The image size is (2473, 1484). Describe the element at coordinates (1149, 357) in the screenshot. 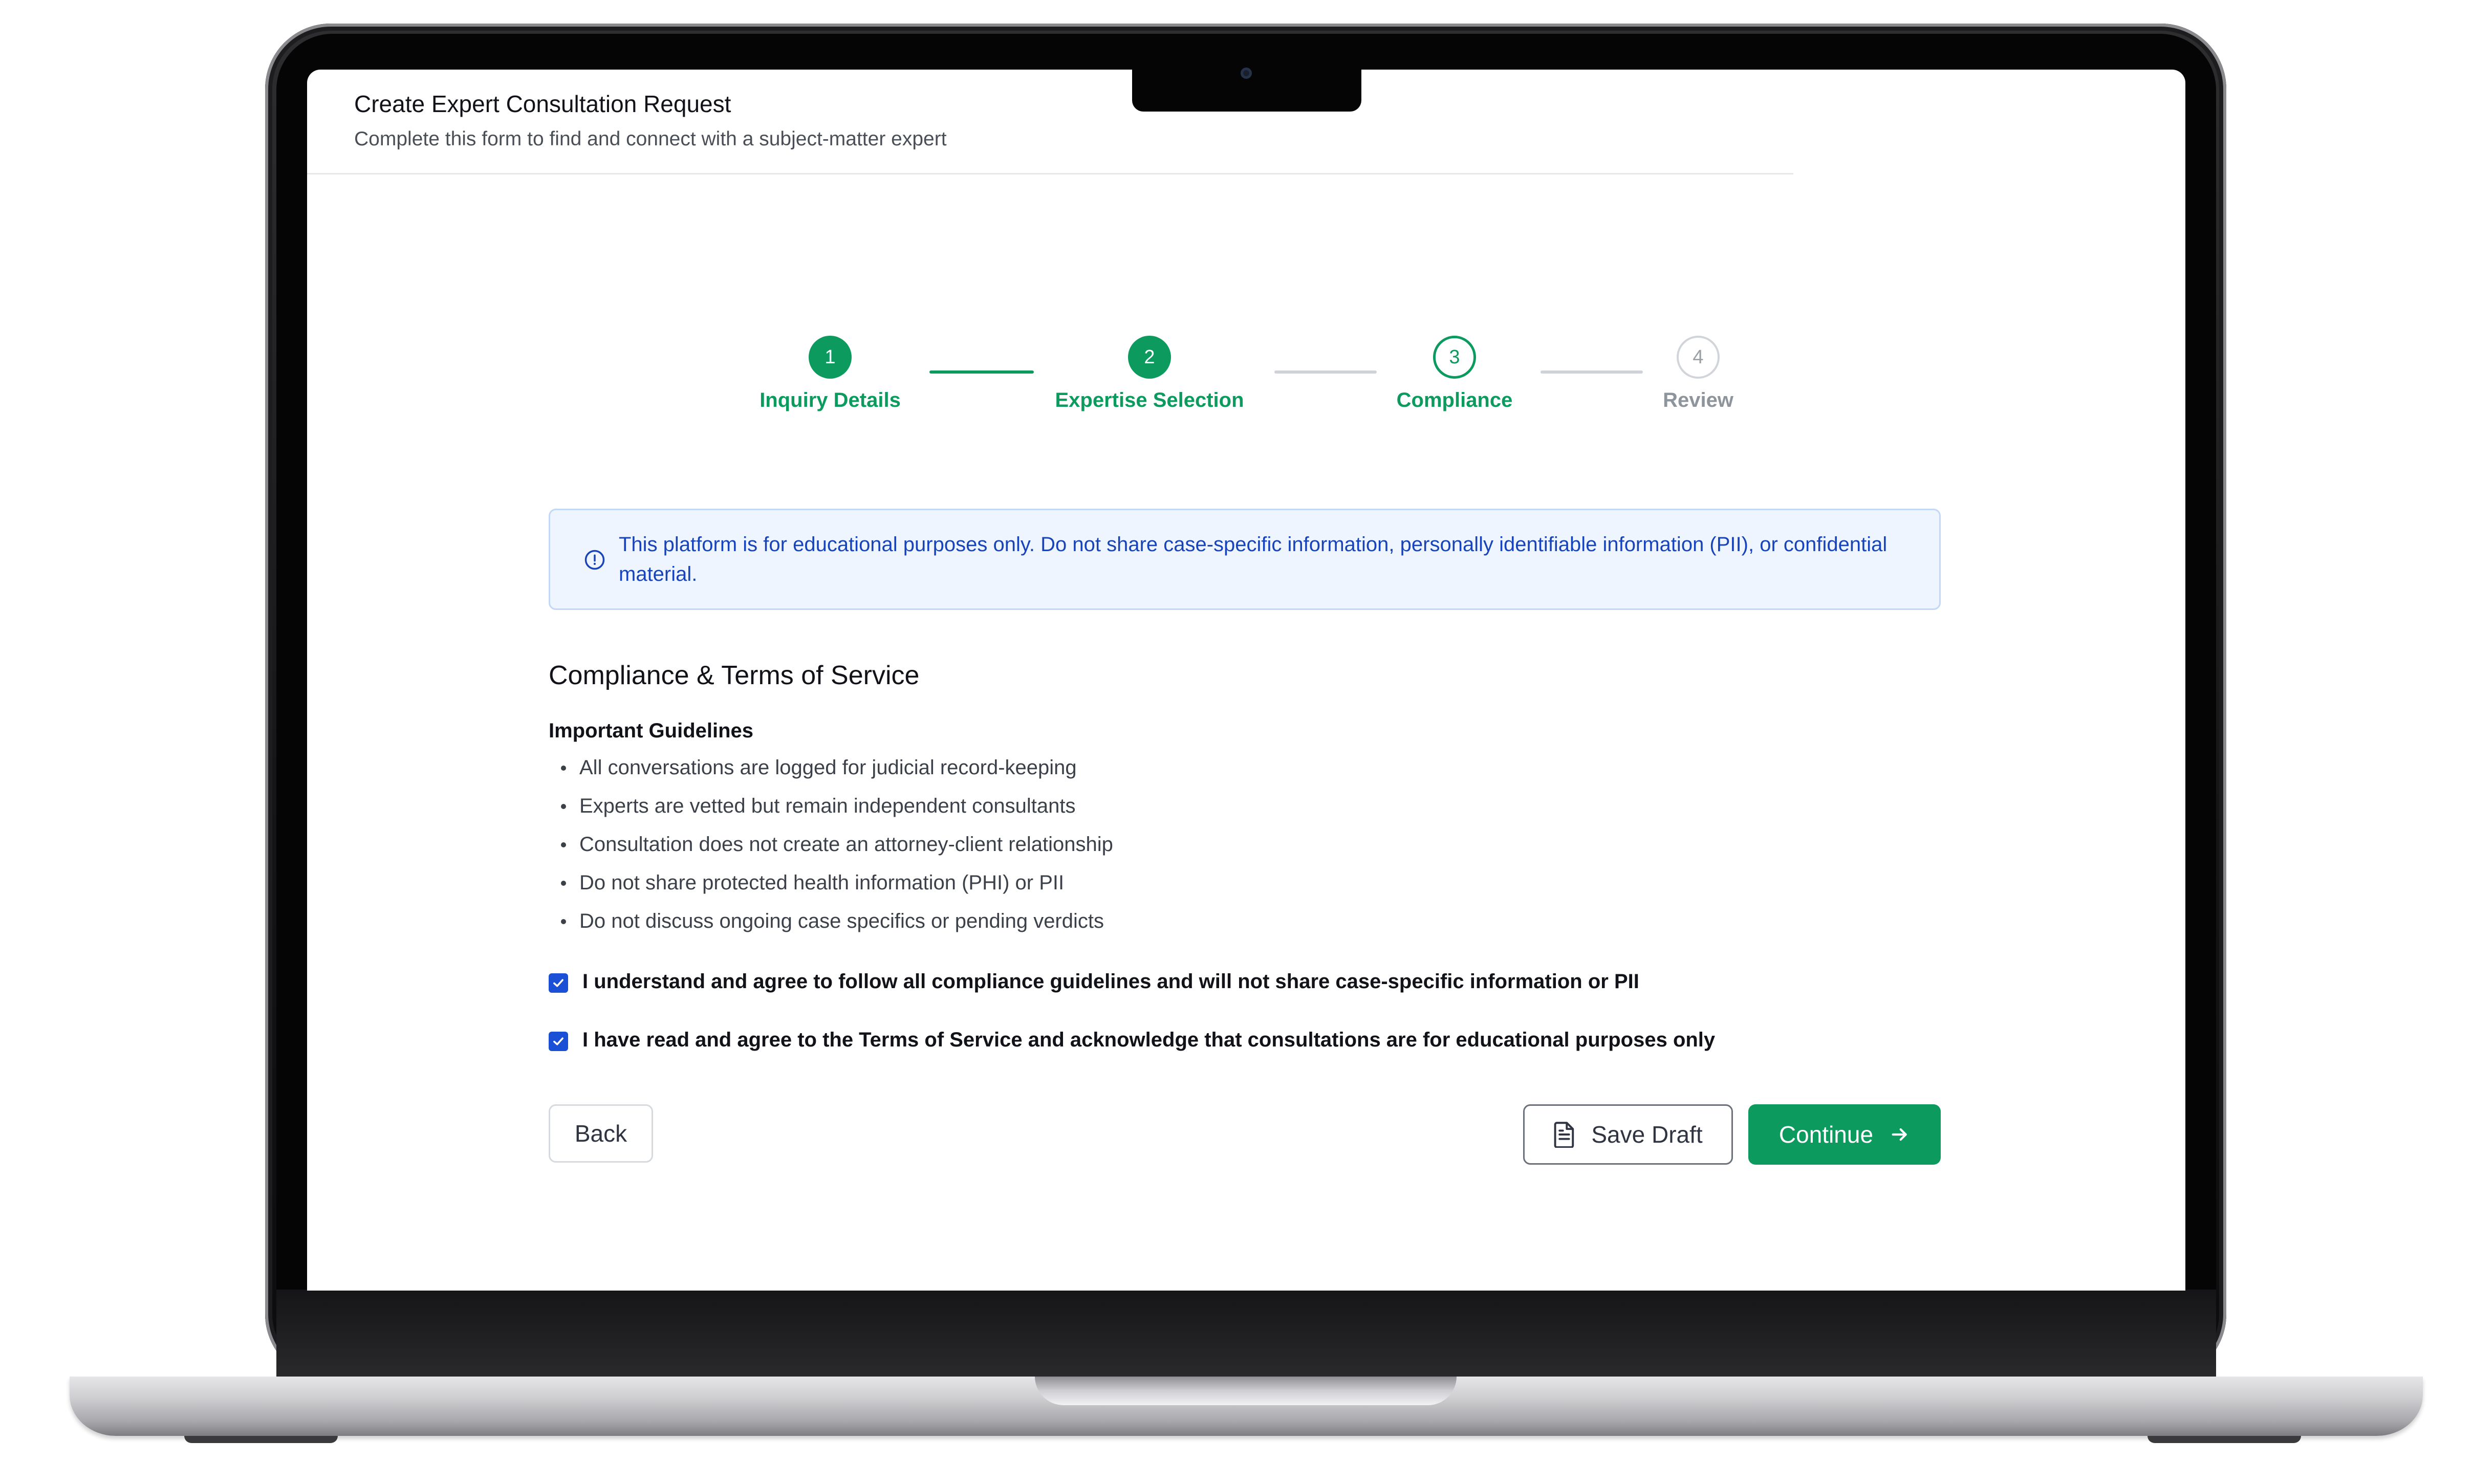

I see `step-2-indicator: 2` at that location.